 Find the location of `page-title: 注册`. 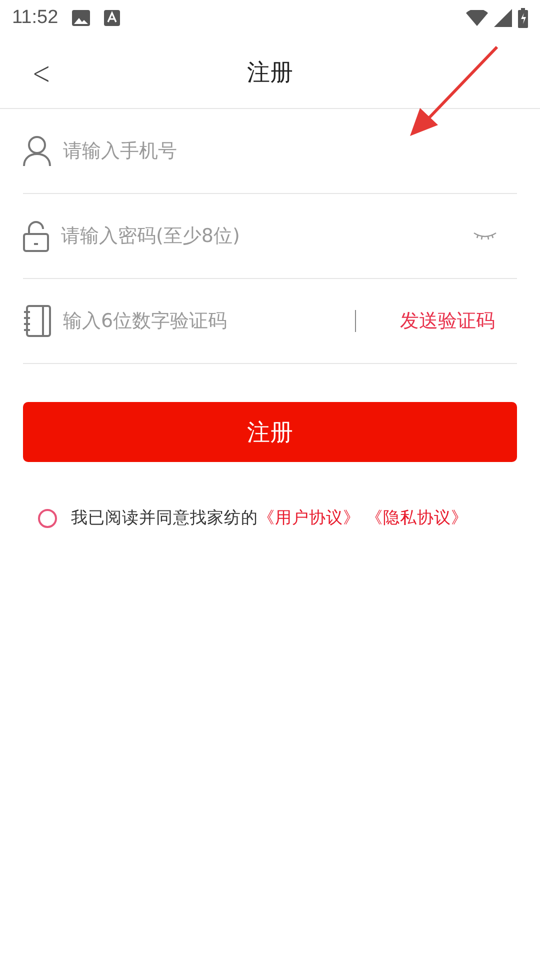

page-title: 注册 is located at coordinates (270, 73).